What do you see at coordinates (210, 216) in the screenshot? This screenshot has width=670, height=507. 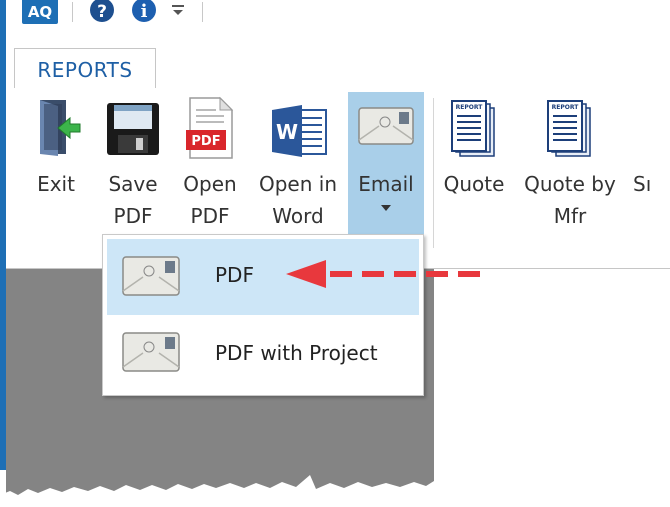 I see `open-pdf-label-2: PDF` at bounding box center [210, 216].